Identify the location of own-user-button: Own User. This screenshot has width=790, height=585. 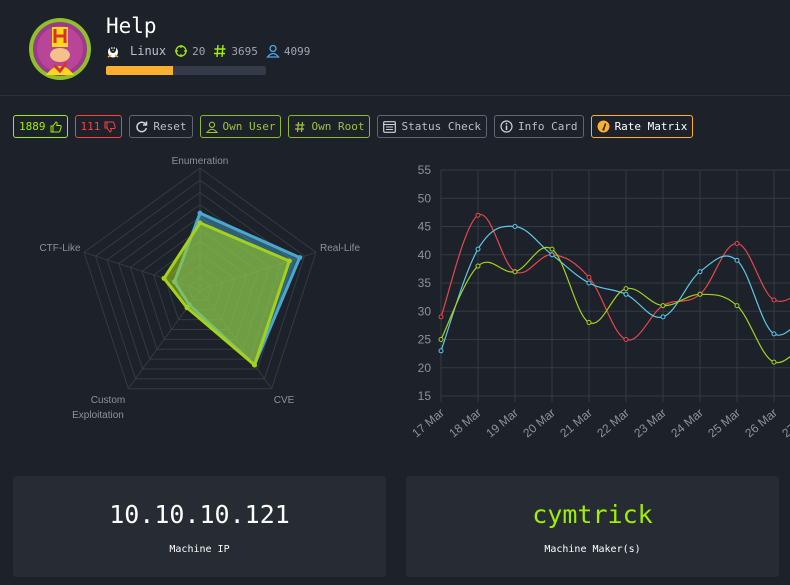
(240, 126).